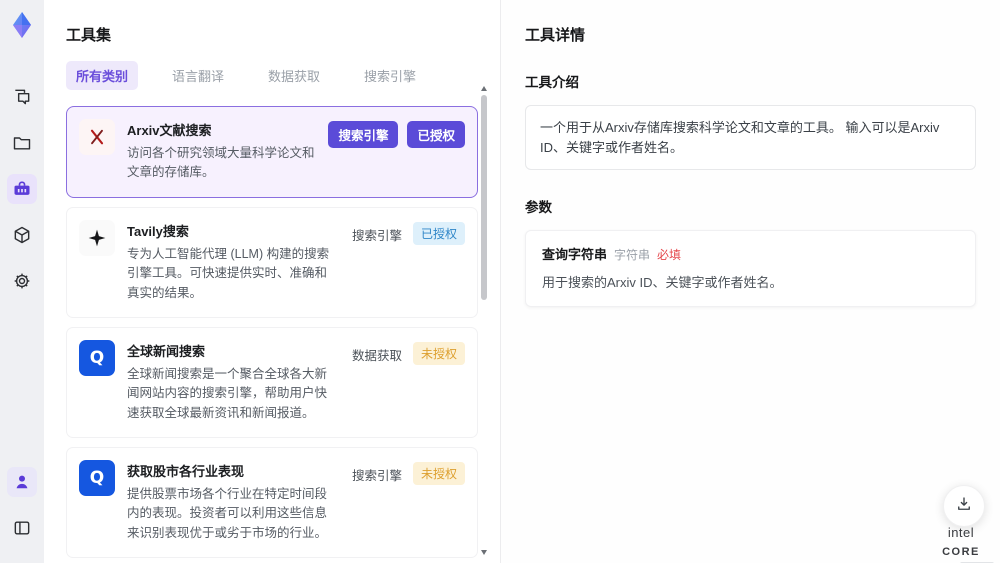 The image size is (1000, 563). What do you see at coordinates (97, 478) in the screenshot?
I see `stock-logo-icon: Q` at bounding box center [97, 478].